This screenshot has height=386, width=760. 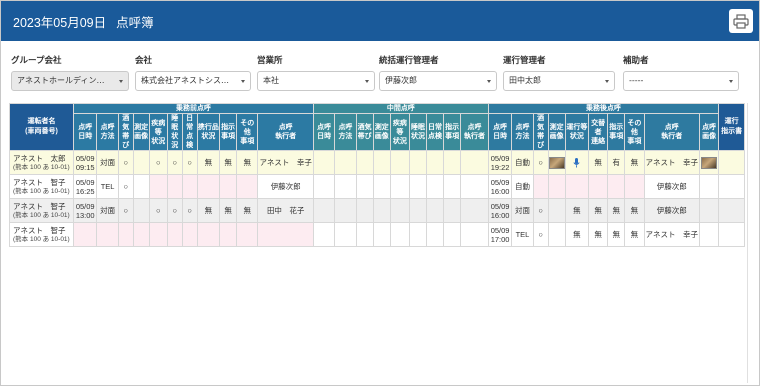 I want to click on post-relief: 無, so click(x=598, y=210).